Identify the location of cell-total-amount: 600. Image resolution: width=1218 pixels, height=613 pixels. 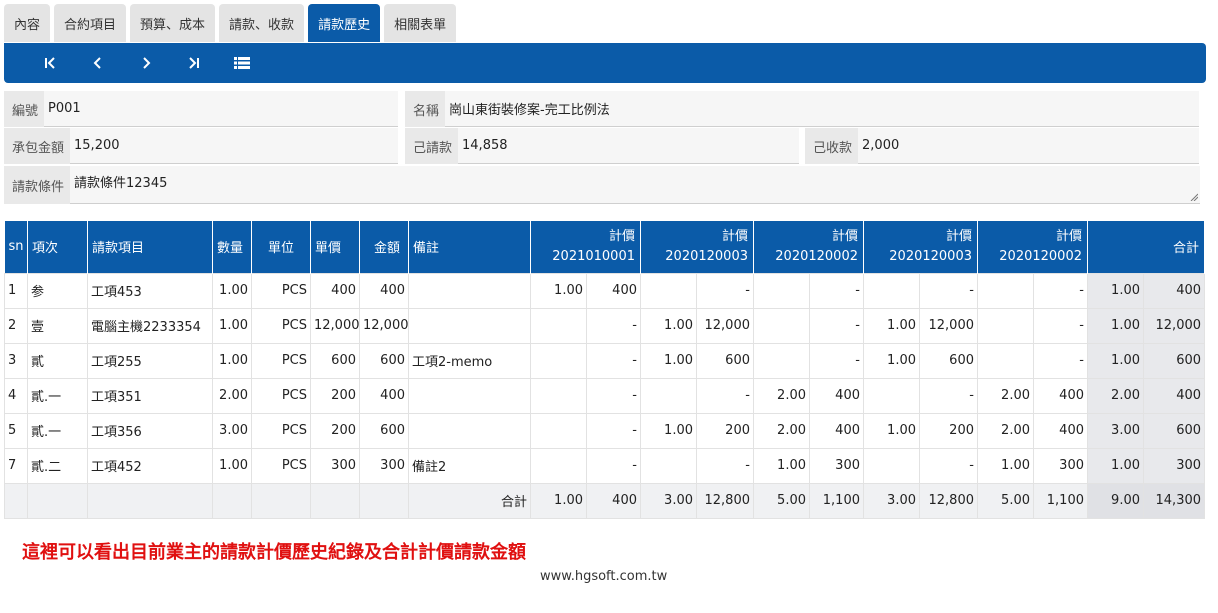
(1174, 360).